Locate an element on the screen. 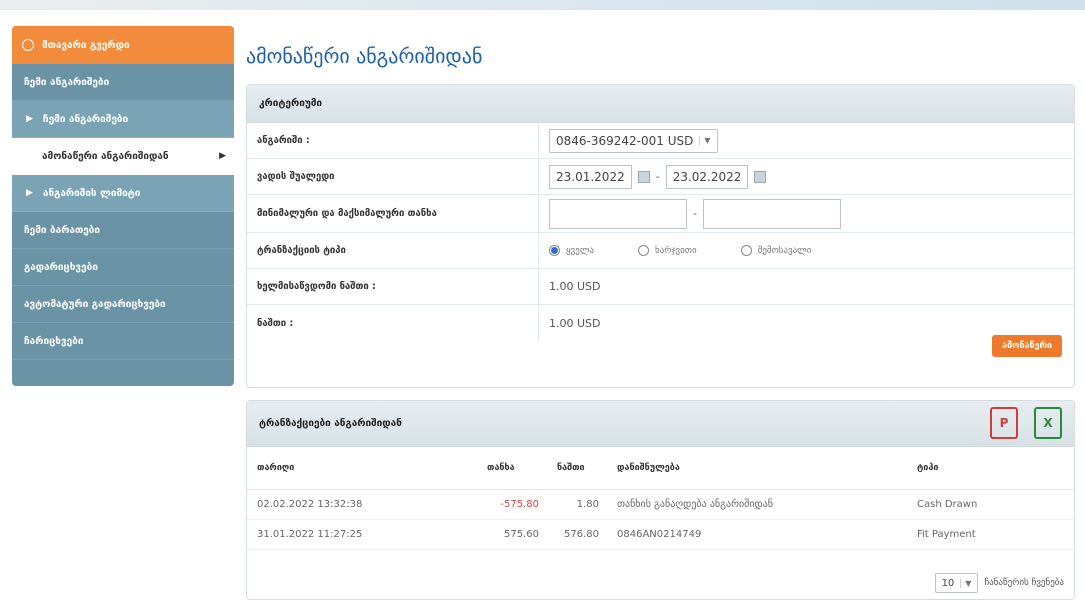 Image resolution: width=1085 pixels, height=604 pixels. sidebar-item-label: ჩემი ბარათები is located at coordinates (62, 230).